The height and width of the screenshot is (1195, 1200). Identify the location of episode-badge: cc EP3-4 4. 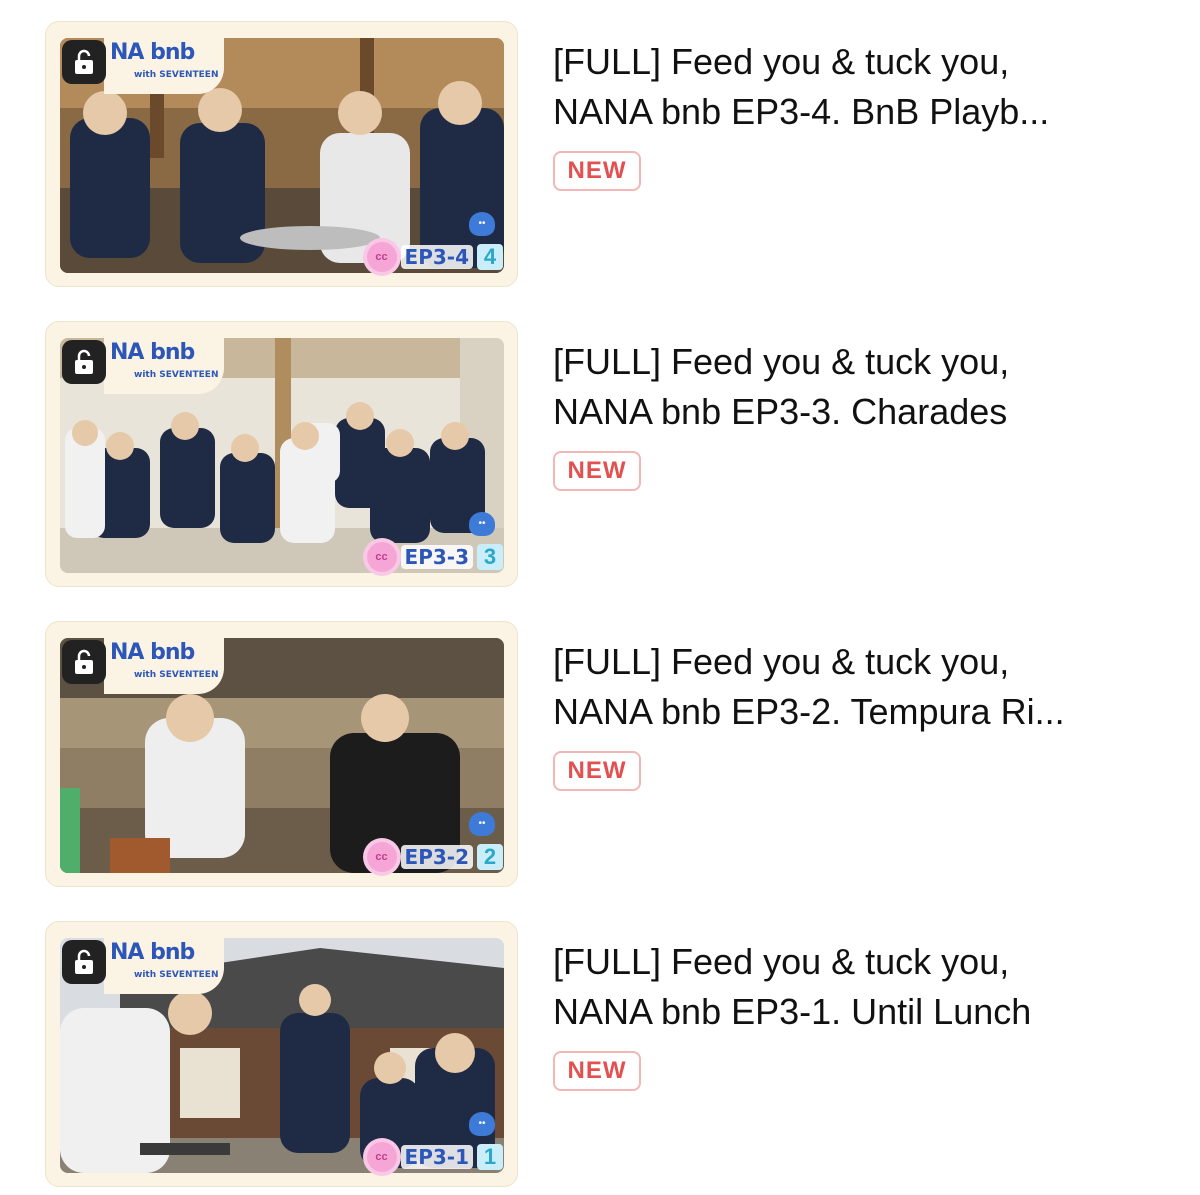
(434, 257).